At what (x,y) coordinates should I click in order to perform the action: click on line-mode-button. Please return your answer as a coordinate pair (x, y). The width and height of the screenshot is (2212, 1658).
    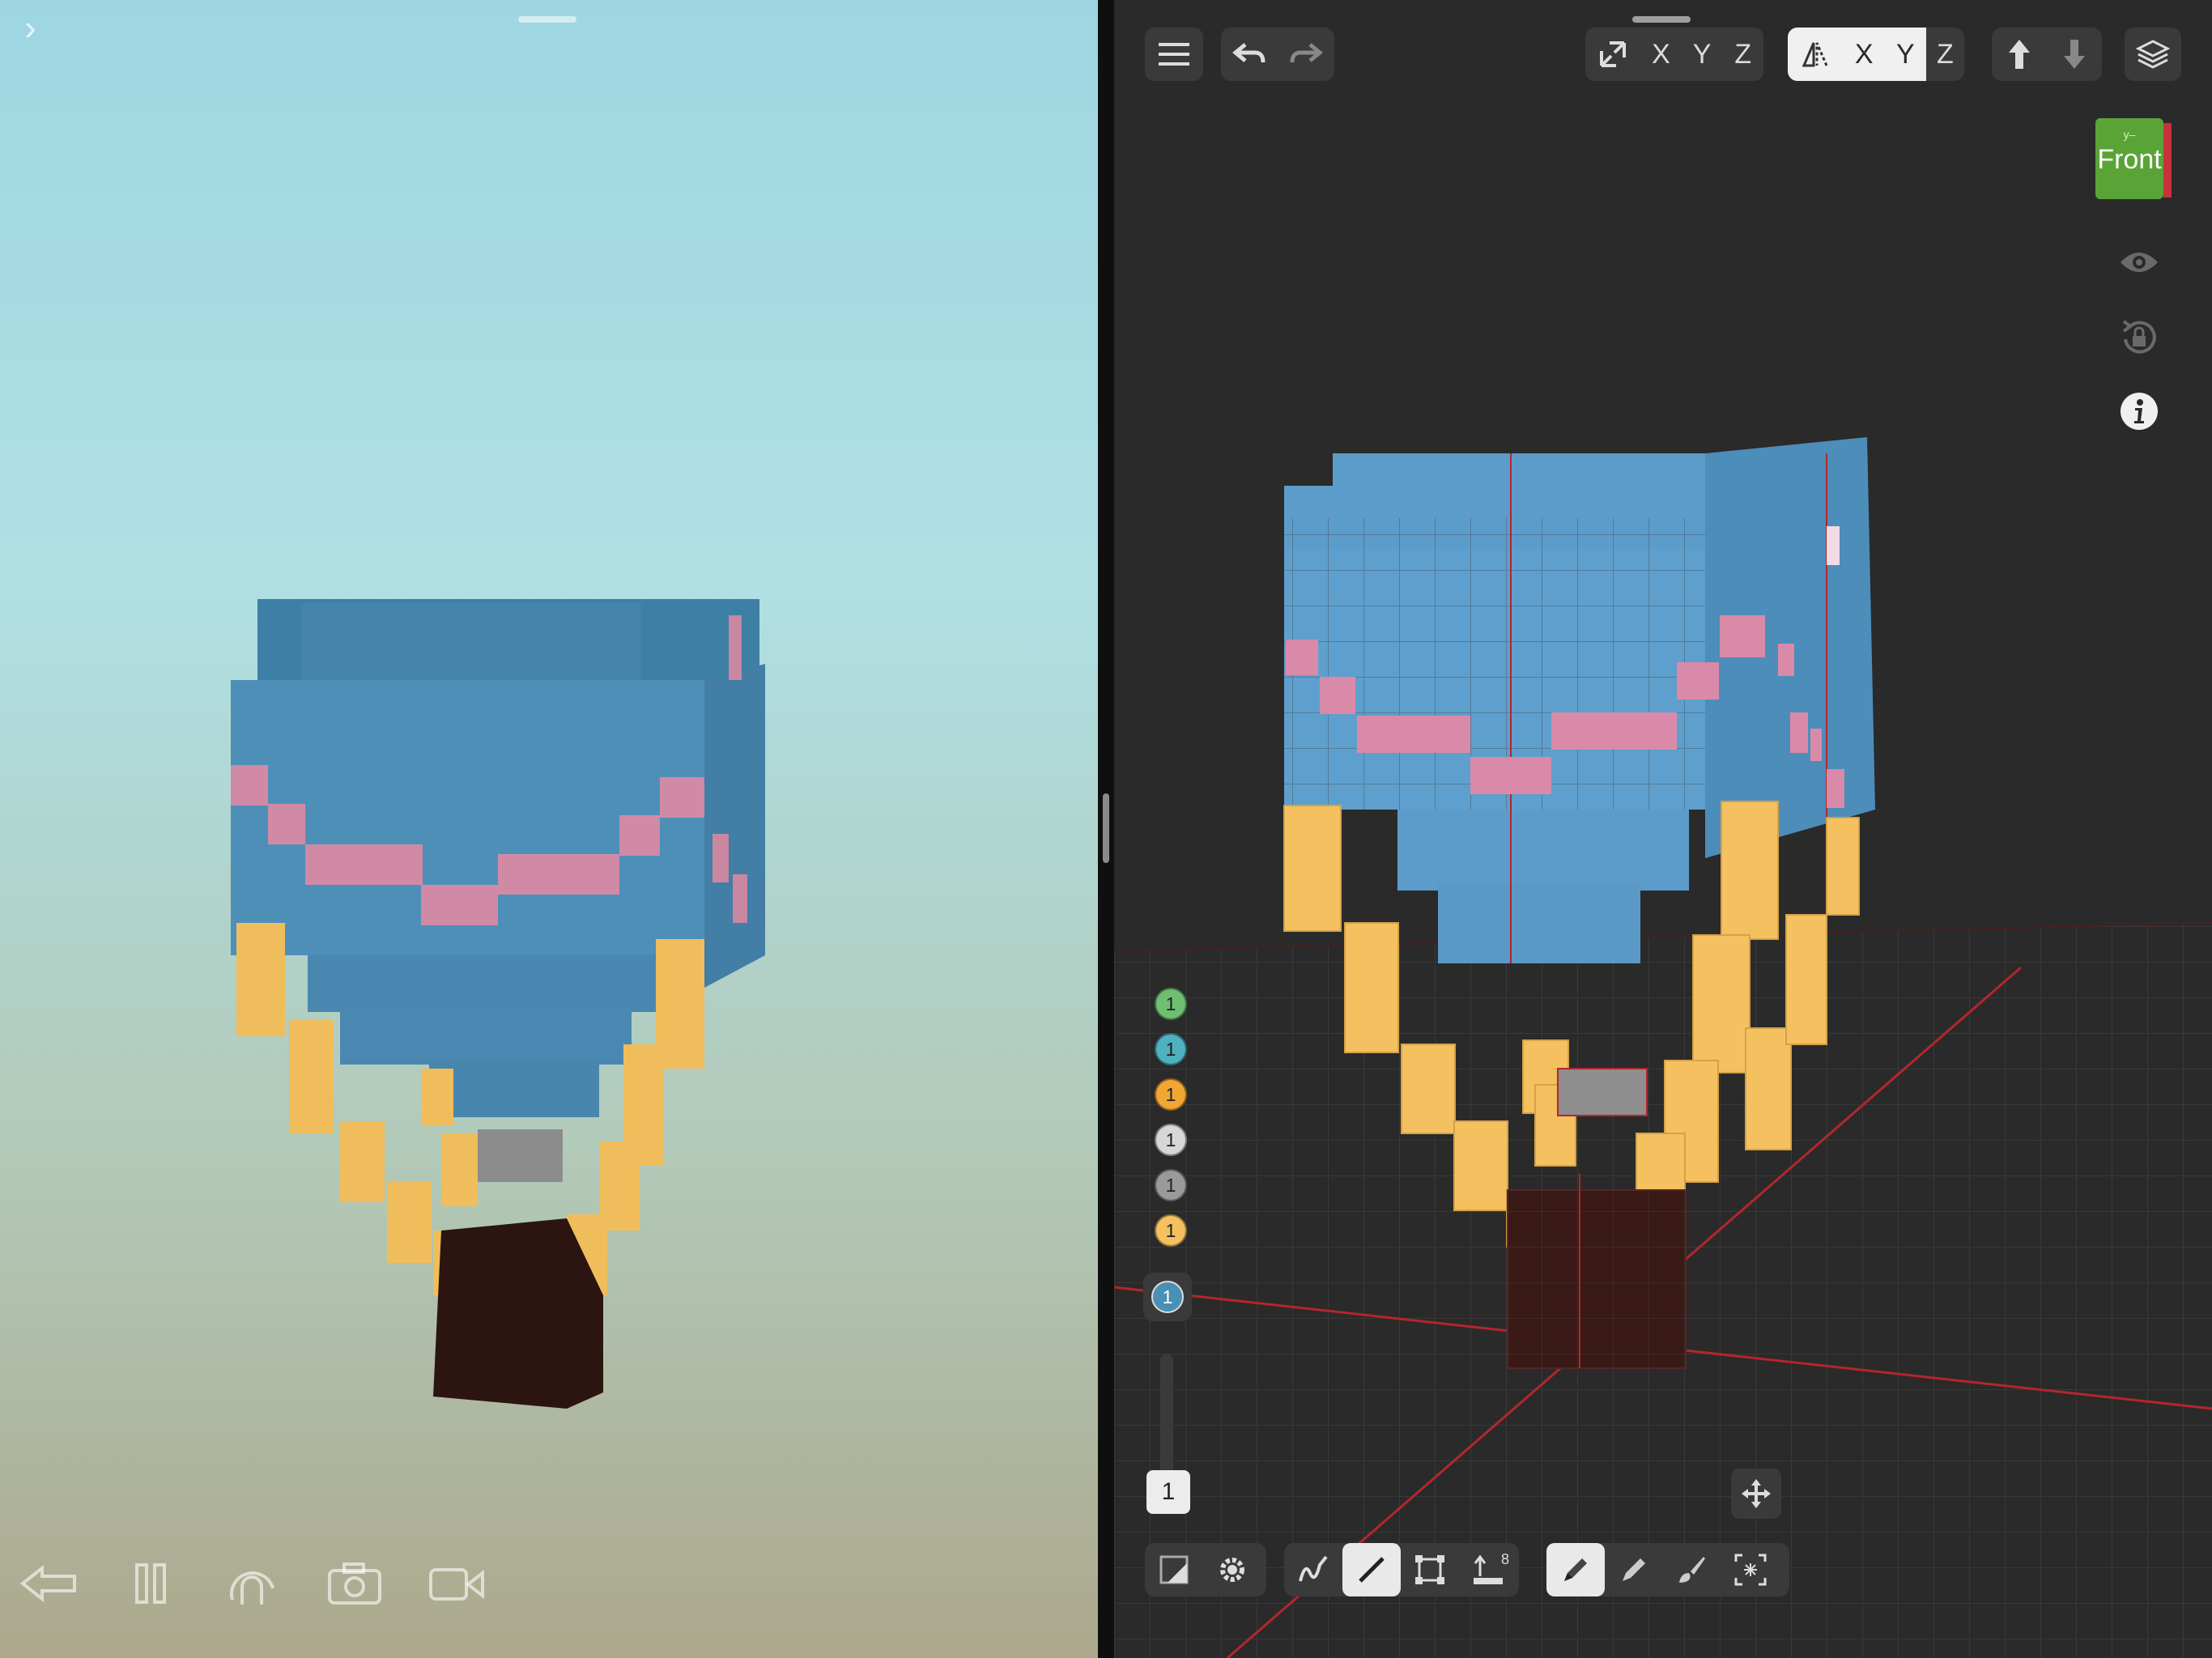
    Looking at the image, I should click on (1372, 1569).